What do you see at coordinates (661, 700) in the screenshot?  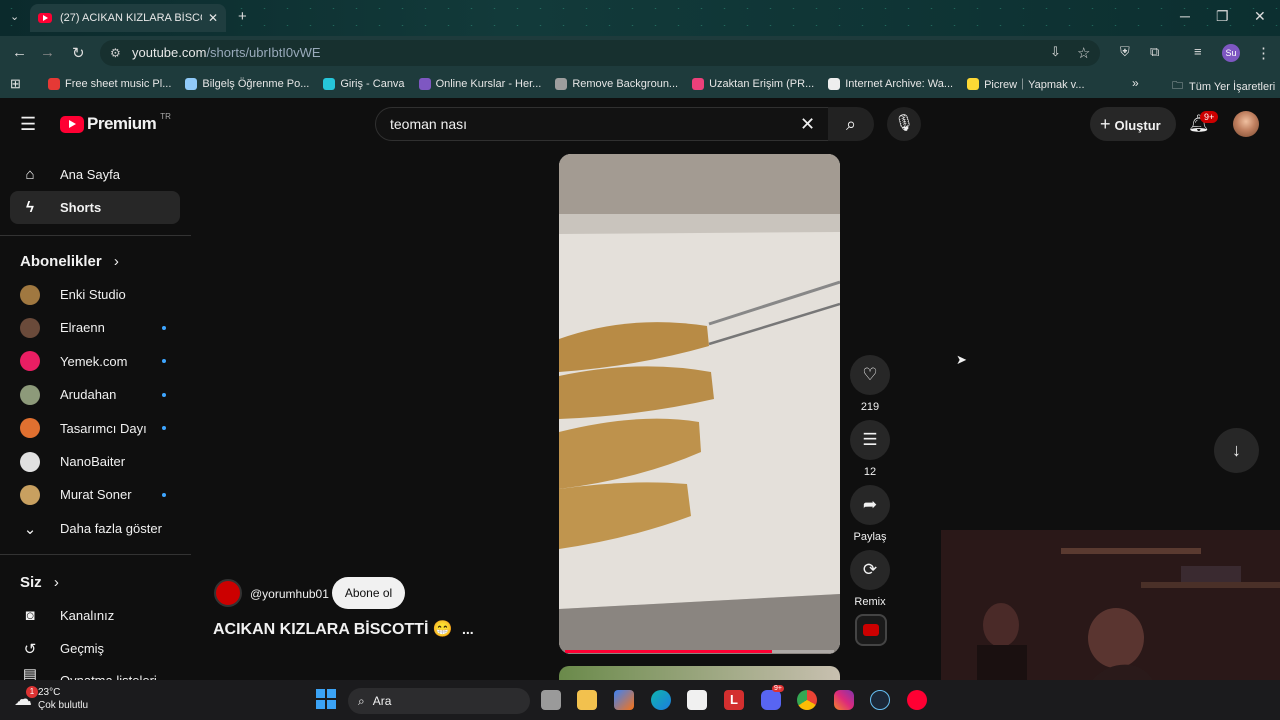 I see `edge-icon` at bounding box center [661, 700].